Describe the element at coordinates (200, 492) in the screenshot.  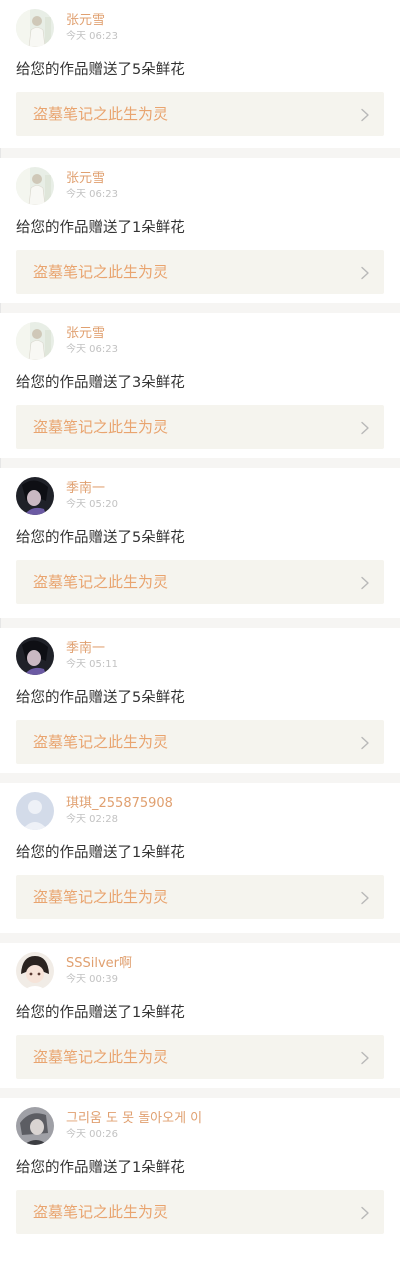
I see `user-row: 季南一今天 05:20` at that location.